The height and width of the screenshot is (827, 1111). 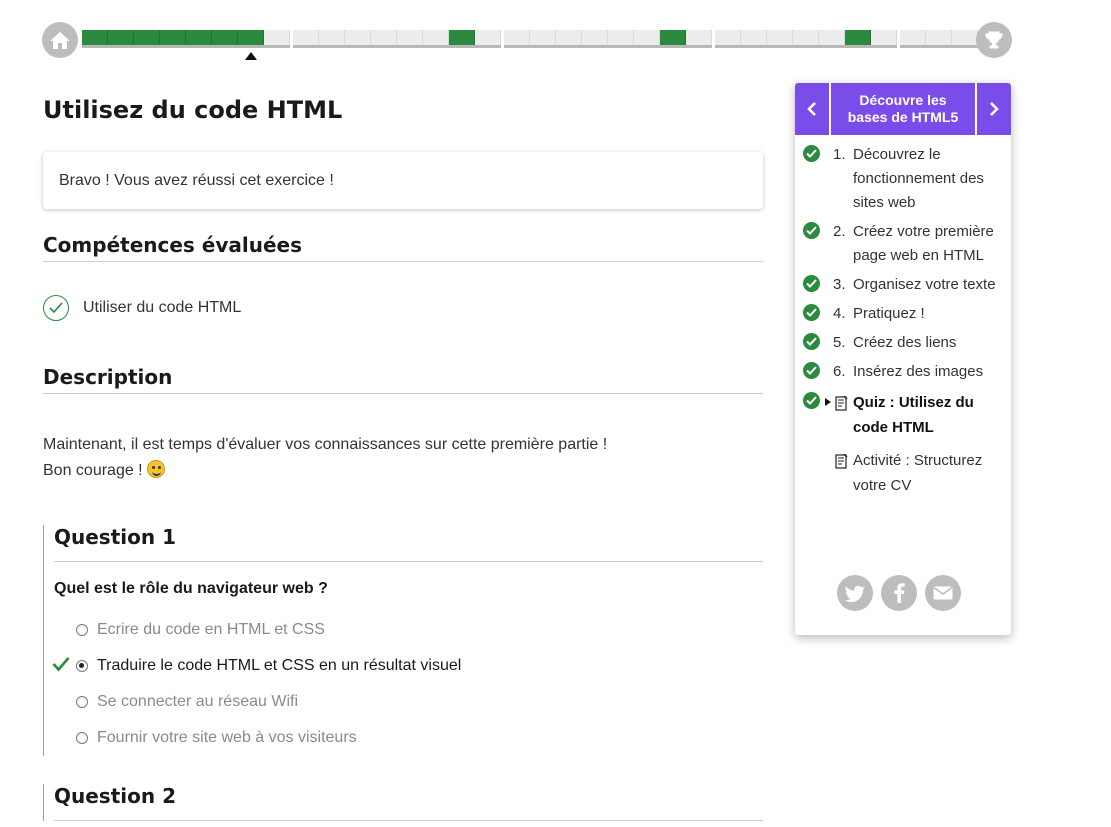 I want to click on radio-button-checked, so click(x=82, y=666).